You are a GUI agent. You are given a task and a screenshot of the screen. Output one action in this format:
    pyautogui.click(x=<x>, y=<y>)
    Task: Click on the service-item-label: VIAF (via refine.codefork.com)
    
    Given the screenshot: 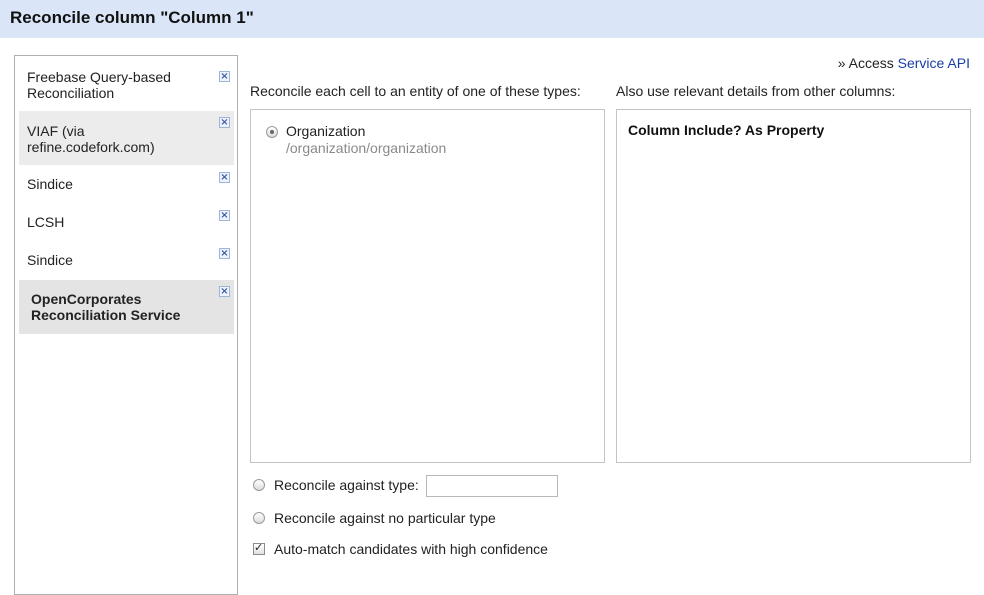 What is the action you would take?
    pyautogui.click(x=91, y=139)
    